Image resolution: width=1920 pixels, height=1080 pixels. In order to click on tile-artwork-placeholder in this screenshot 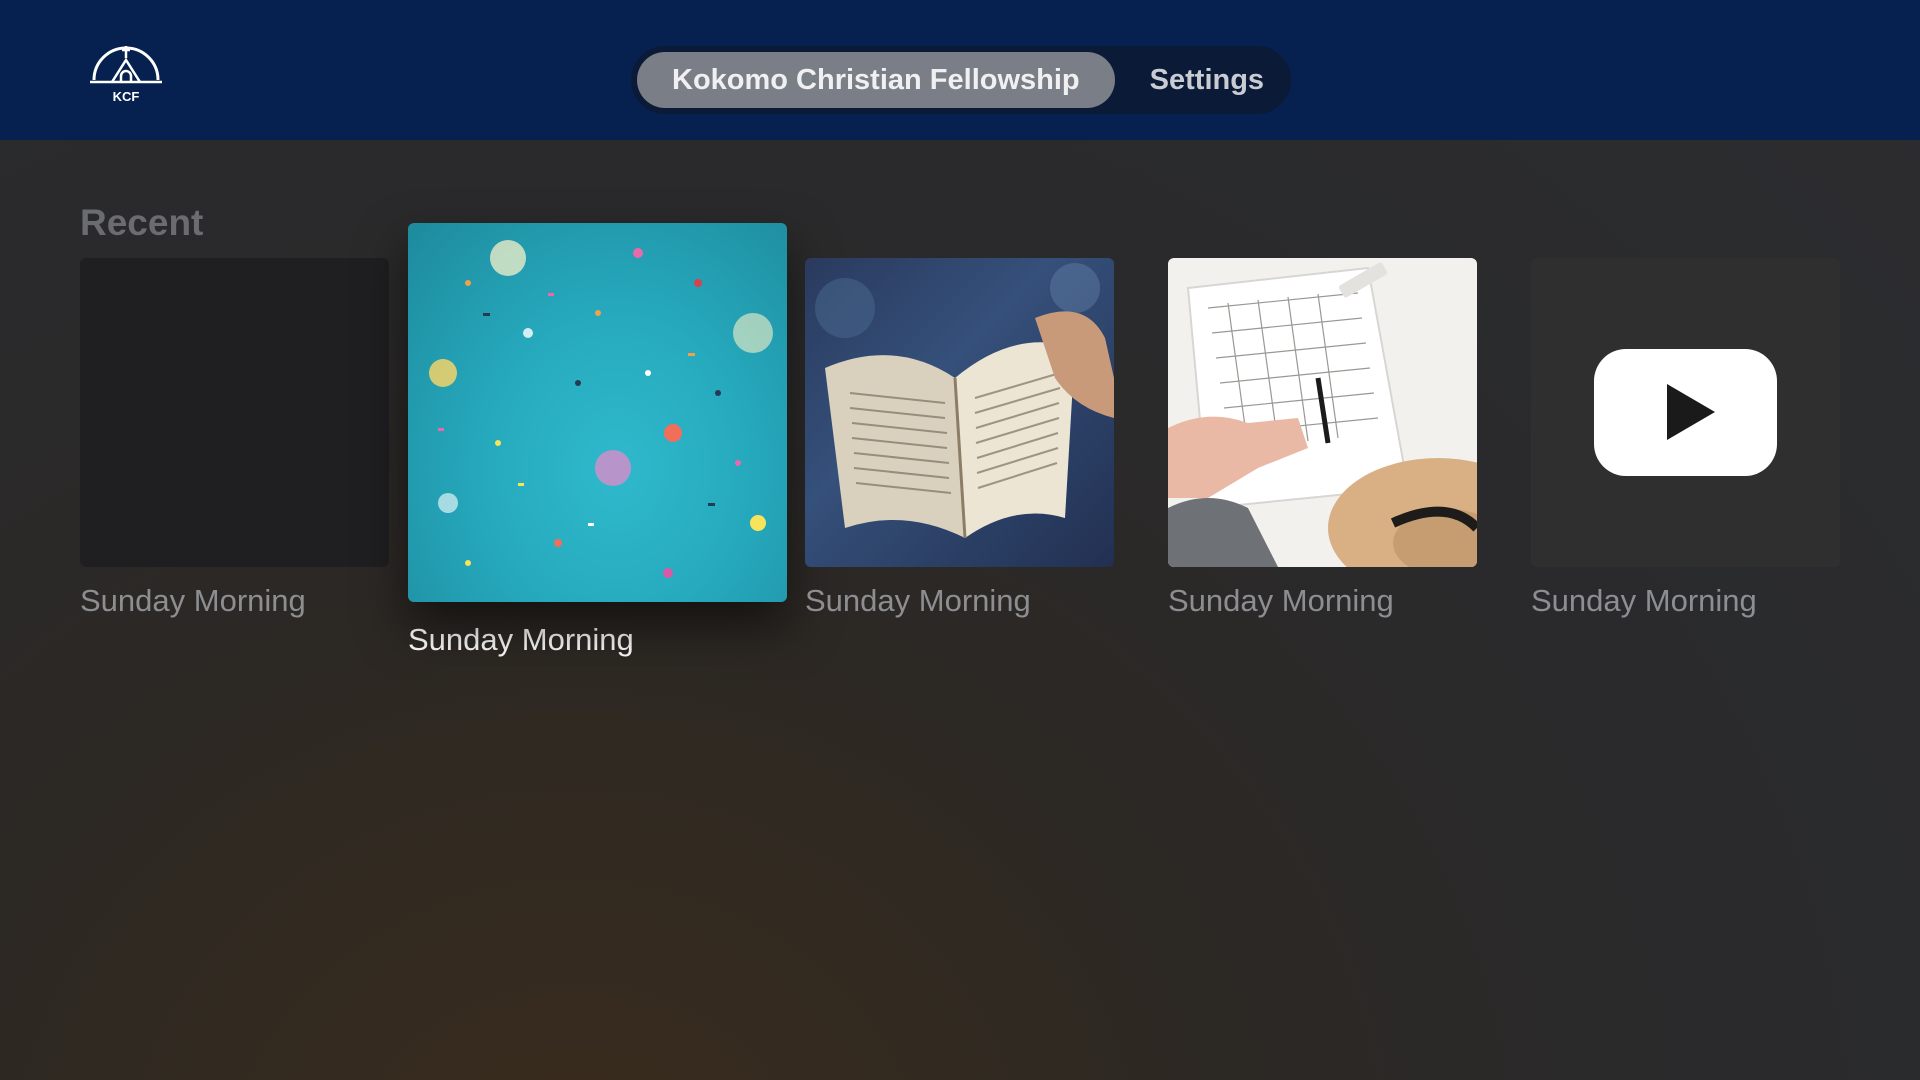, I will do `click(234, 412)`.